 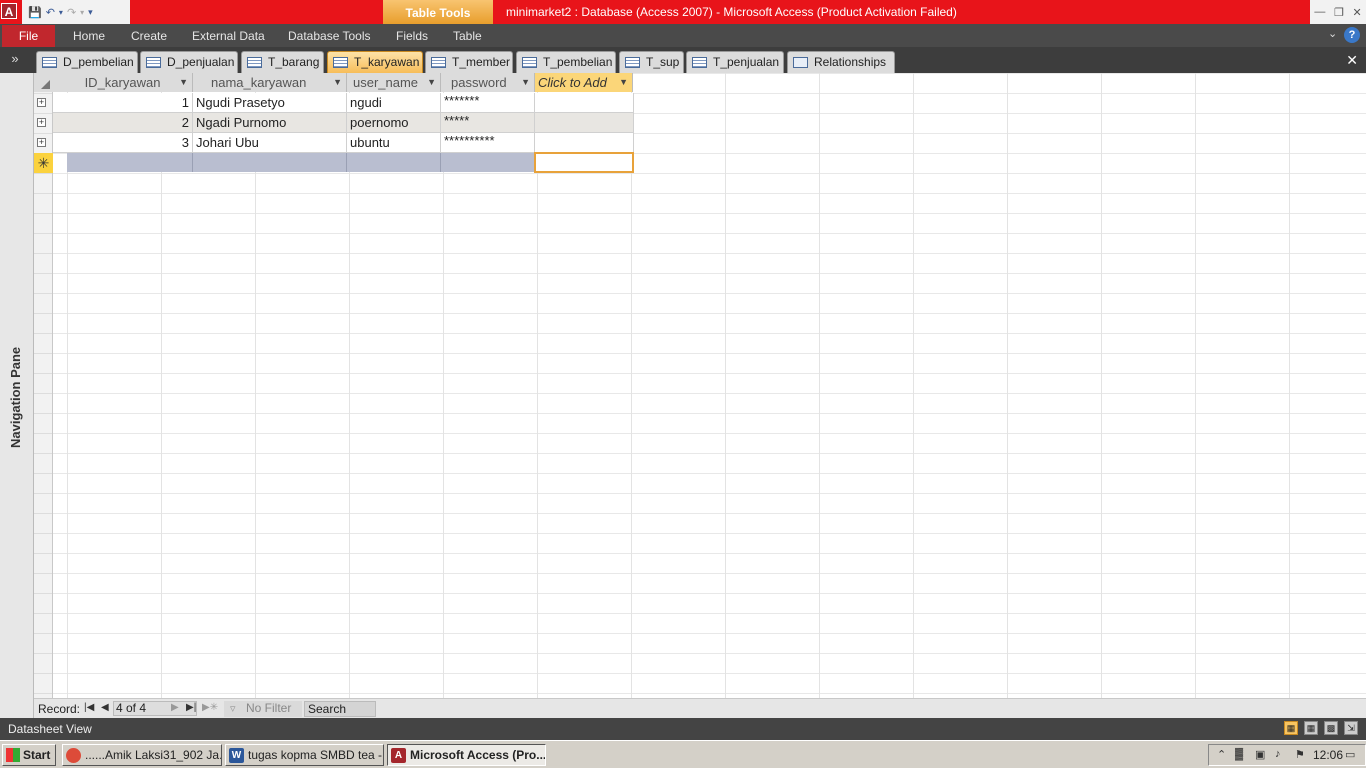 What do you see at coordinates (175, 707) in the screenshot?
I see `next-record-icon: ▶` at bounding box center [175, 707].